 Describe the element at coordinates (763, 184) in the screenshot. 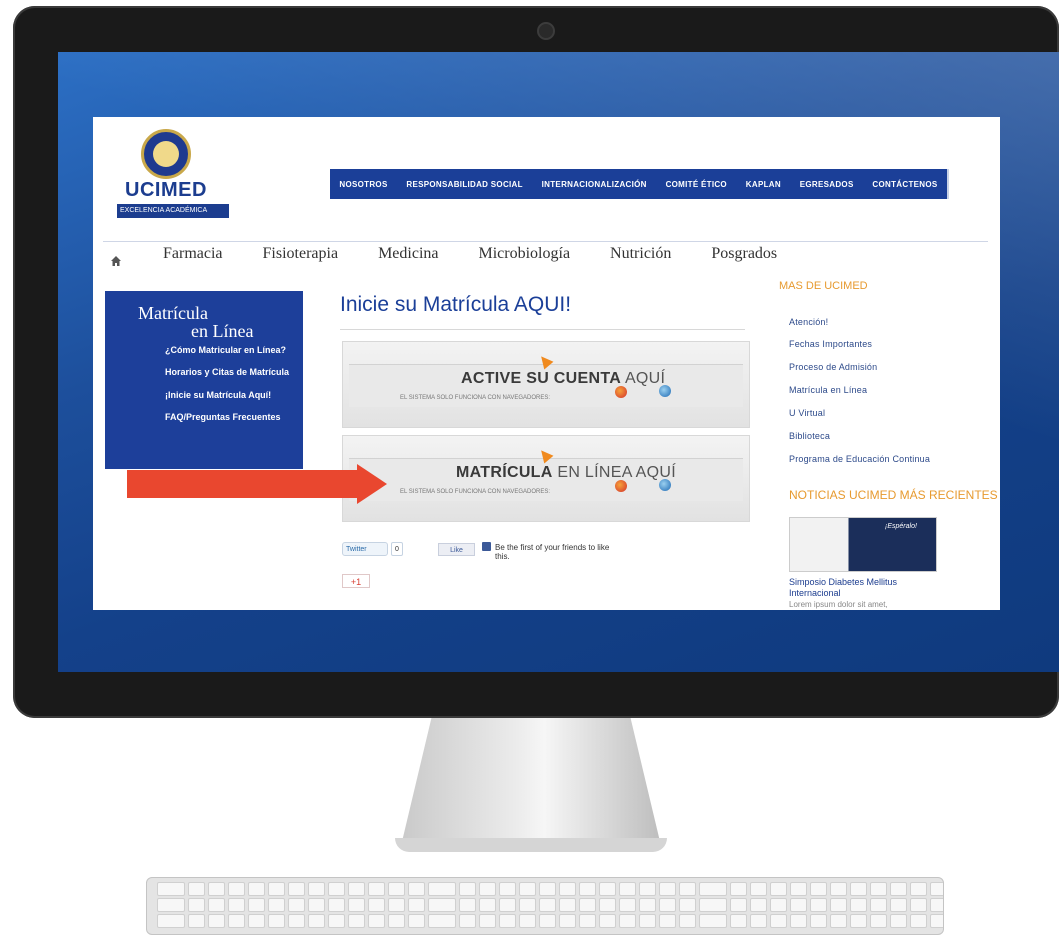

I see `topnav-item-kaplan: KAPLAN` at that location.